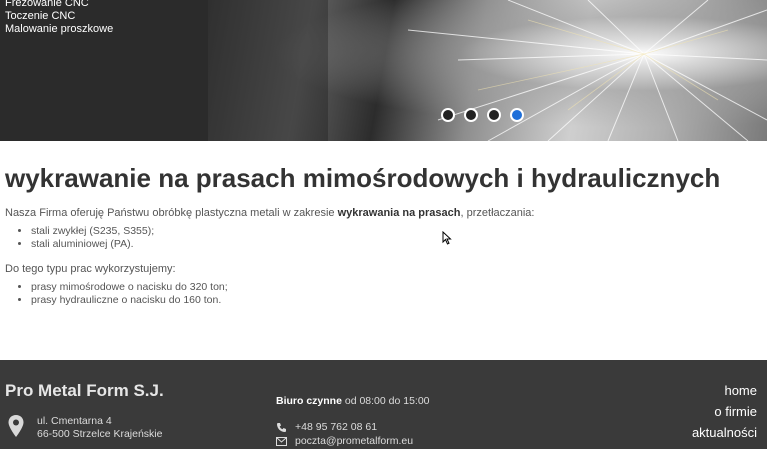 The image size is (767, 449). Describe the element at coordinates (724, 390) in the screenshot. I see `footer-nav-home: home` at that location.